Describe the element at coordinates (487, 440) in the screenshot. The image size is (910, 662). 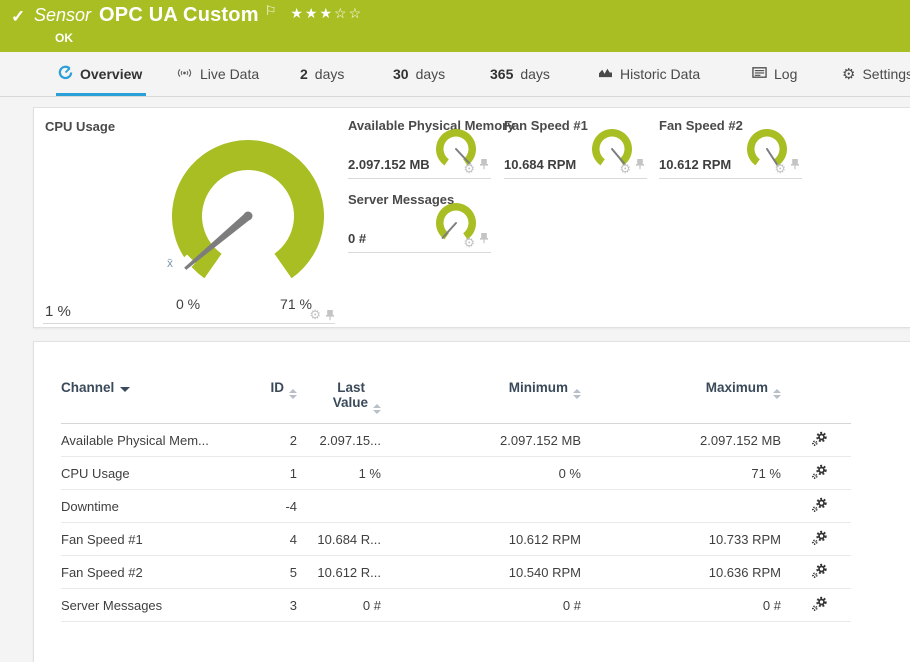
I see `channel-minimum: 2.097.152 MB` at that location.